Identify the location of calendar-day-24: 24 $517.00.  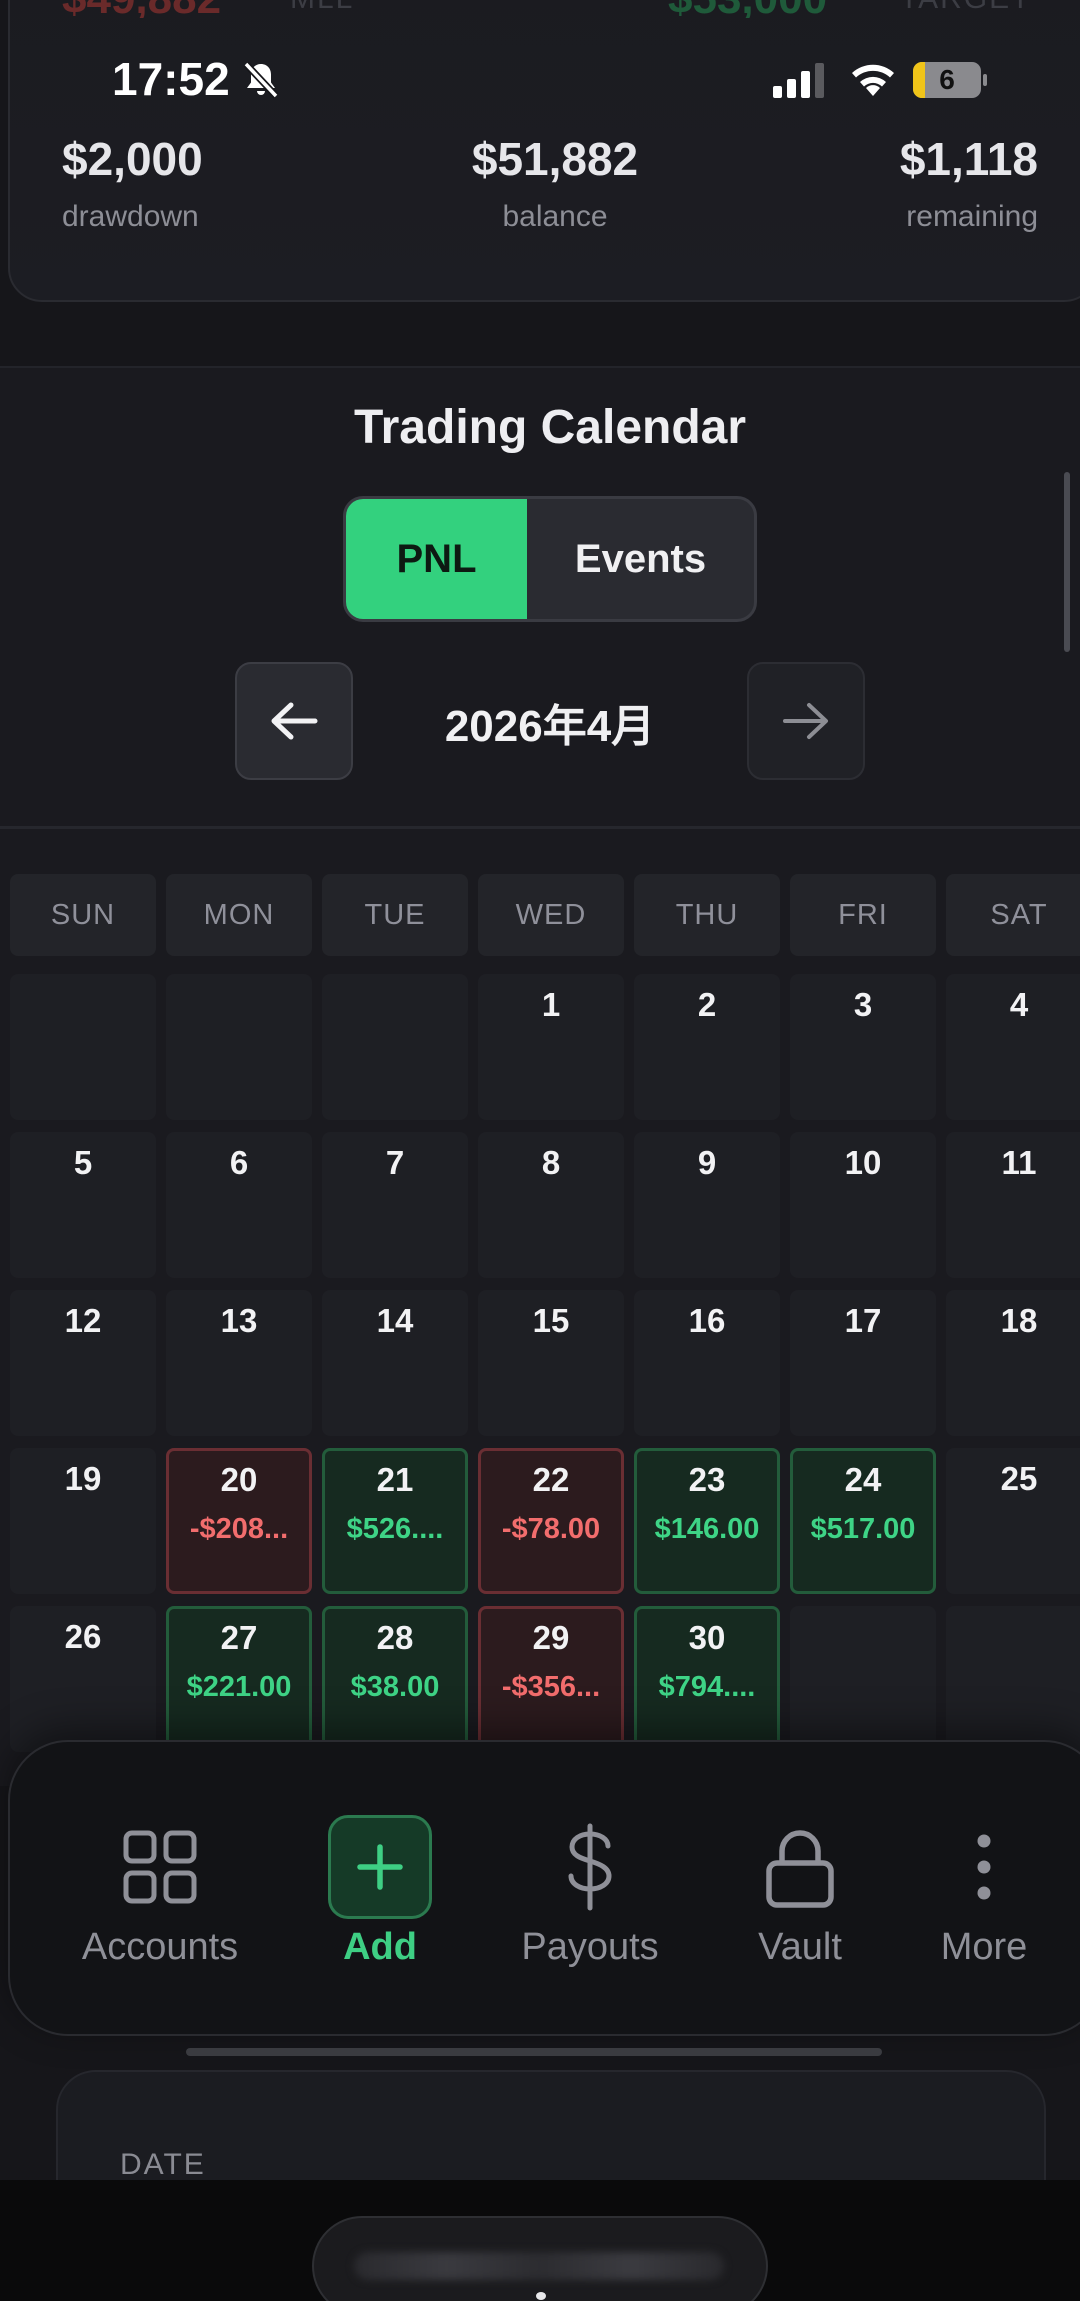
(863, 1521).